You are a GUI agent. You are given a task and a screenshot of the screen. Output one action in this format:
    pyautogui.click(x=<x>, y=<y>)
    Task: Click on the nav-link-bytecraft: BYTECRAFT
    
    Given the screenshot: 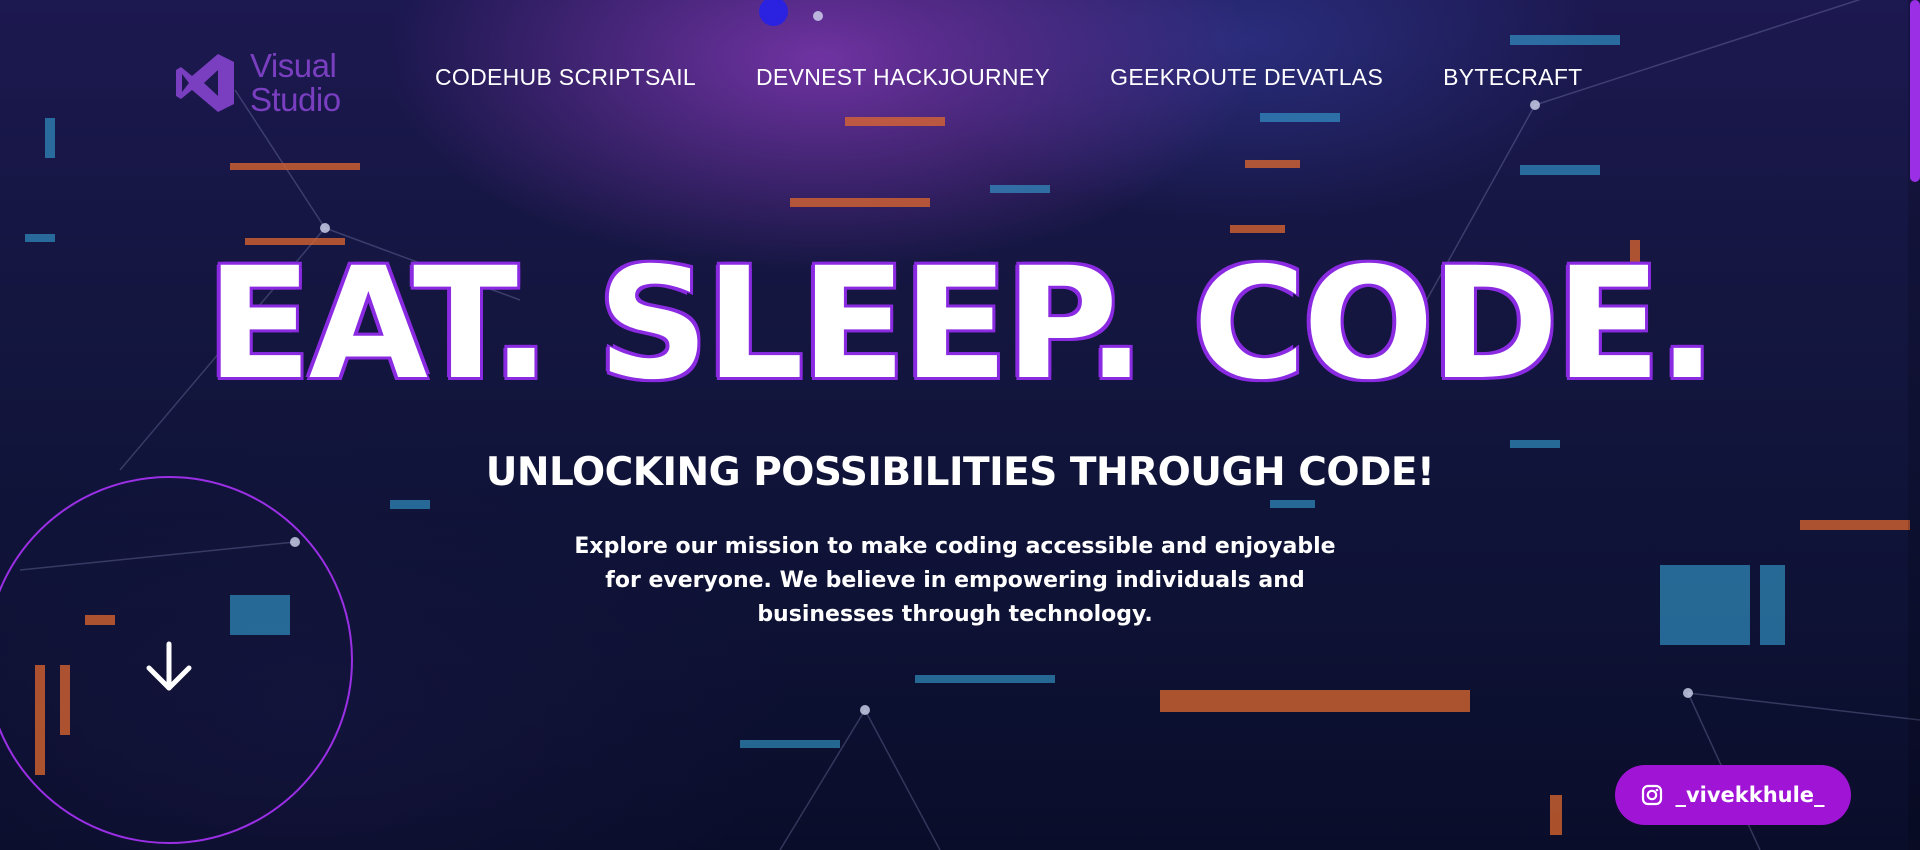 What is the action you would take?
    pyautogui.click(x=1512, y=77)
    